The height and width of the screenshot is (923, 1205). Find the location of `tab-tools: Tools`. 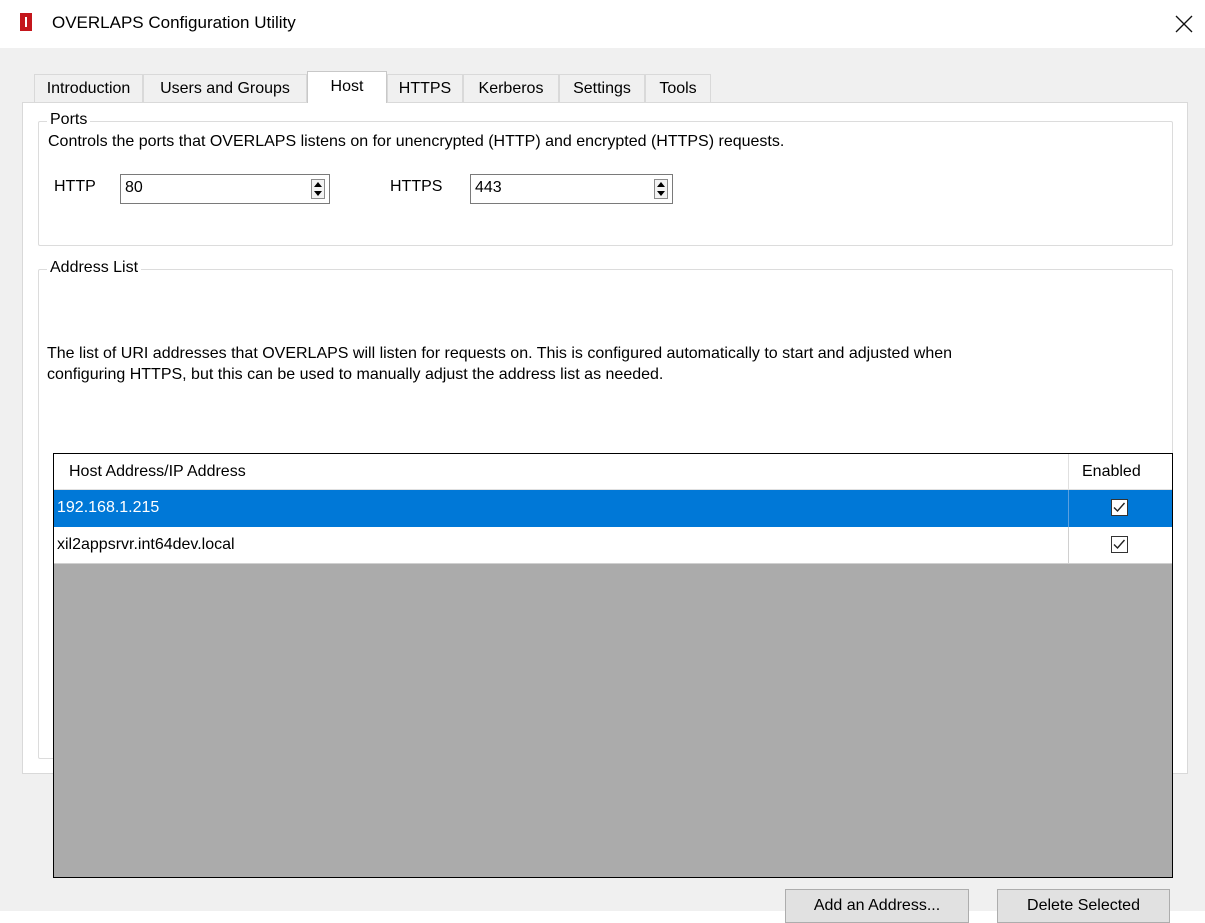

tab-tools: Tools is located at coordinates (678, 88).